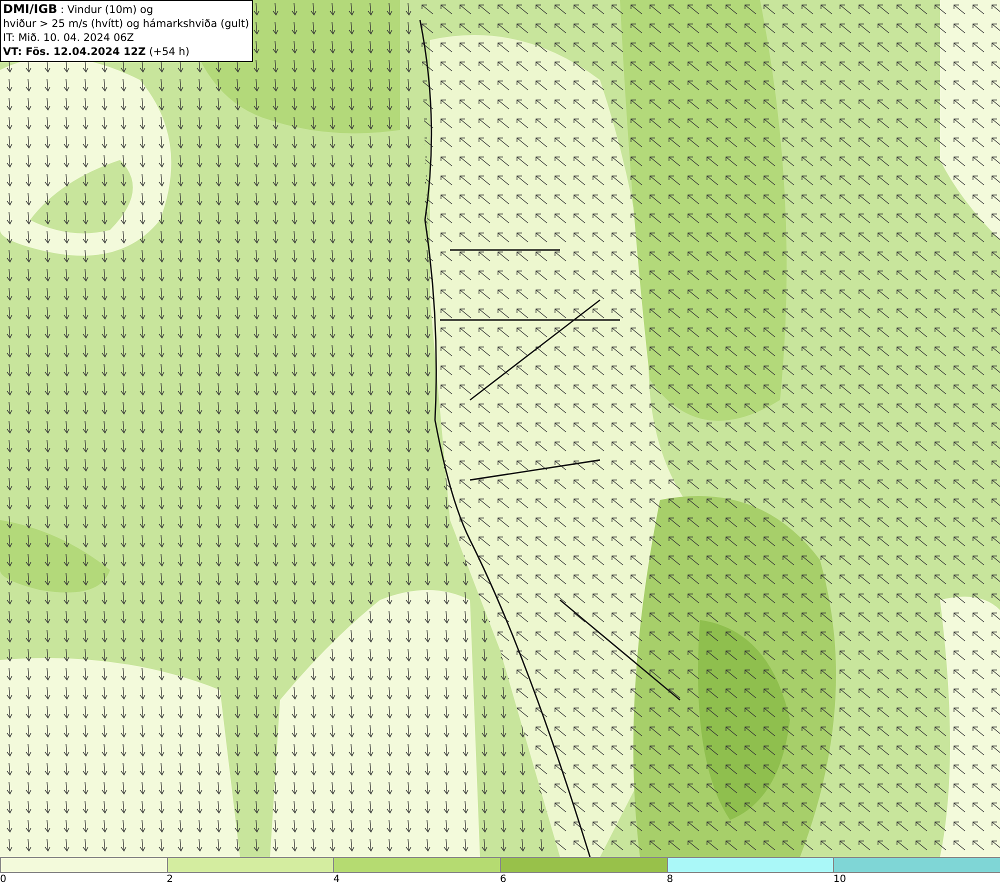  Describe the element at coordinates (503, 879) in the screenshot. I see `legend-tick-label: 6` at that location.